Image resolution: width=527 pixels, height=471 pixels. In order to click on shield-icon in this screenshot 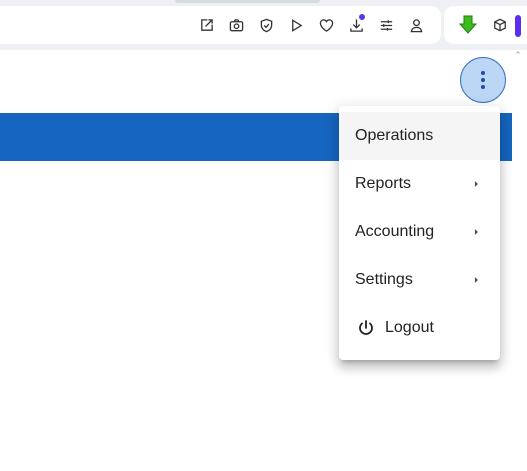, I will do `click(266, 25)`.